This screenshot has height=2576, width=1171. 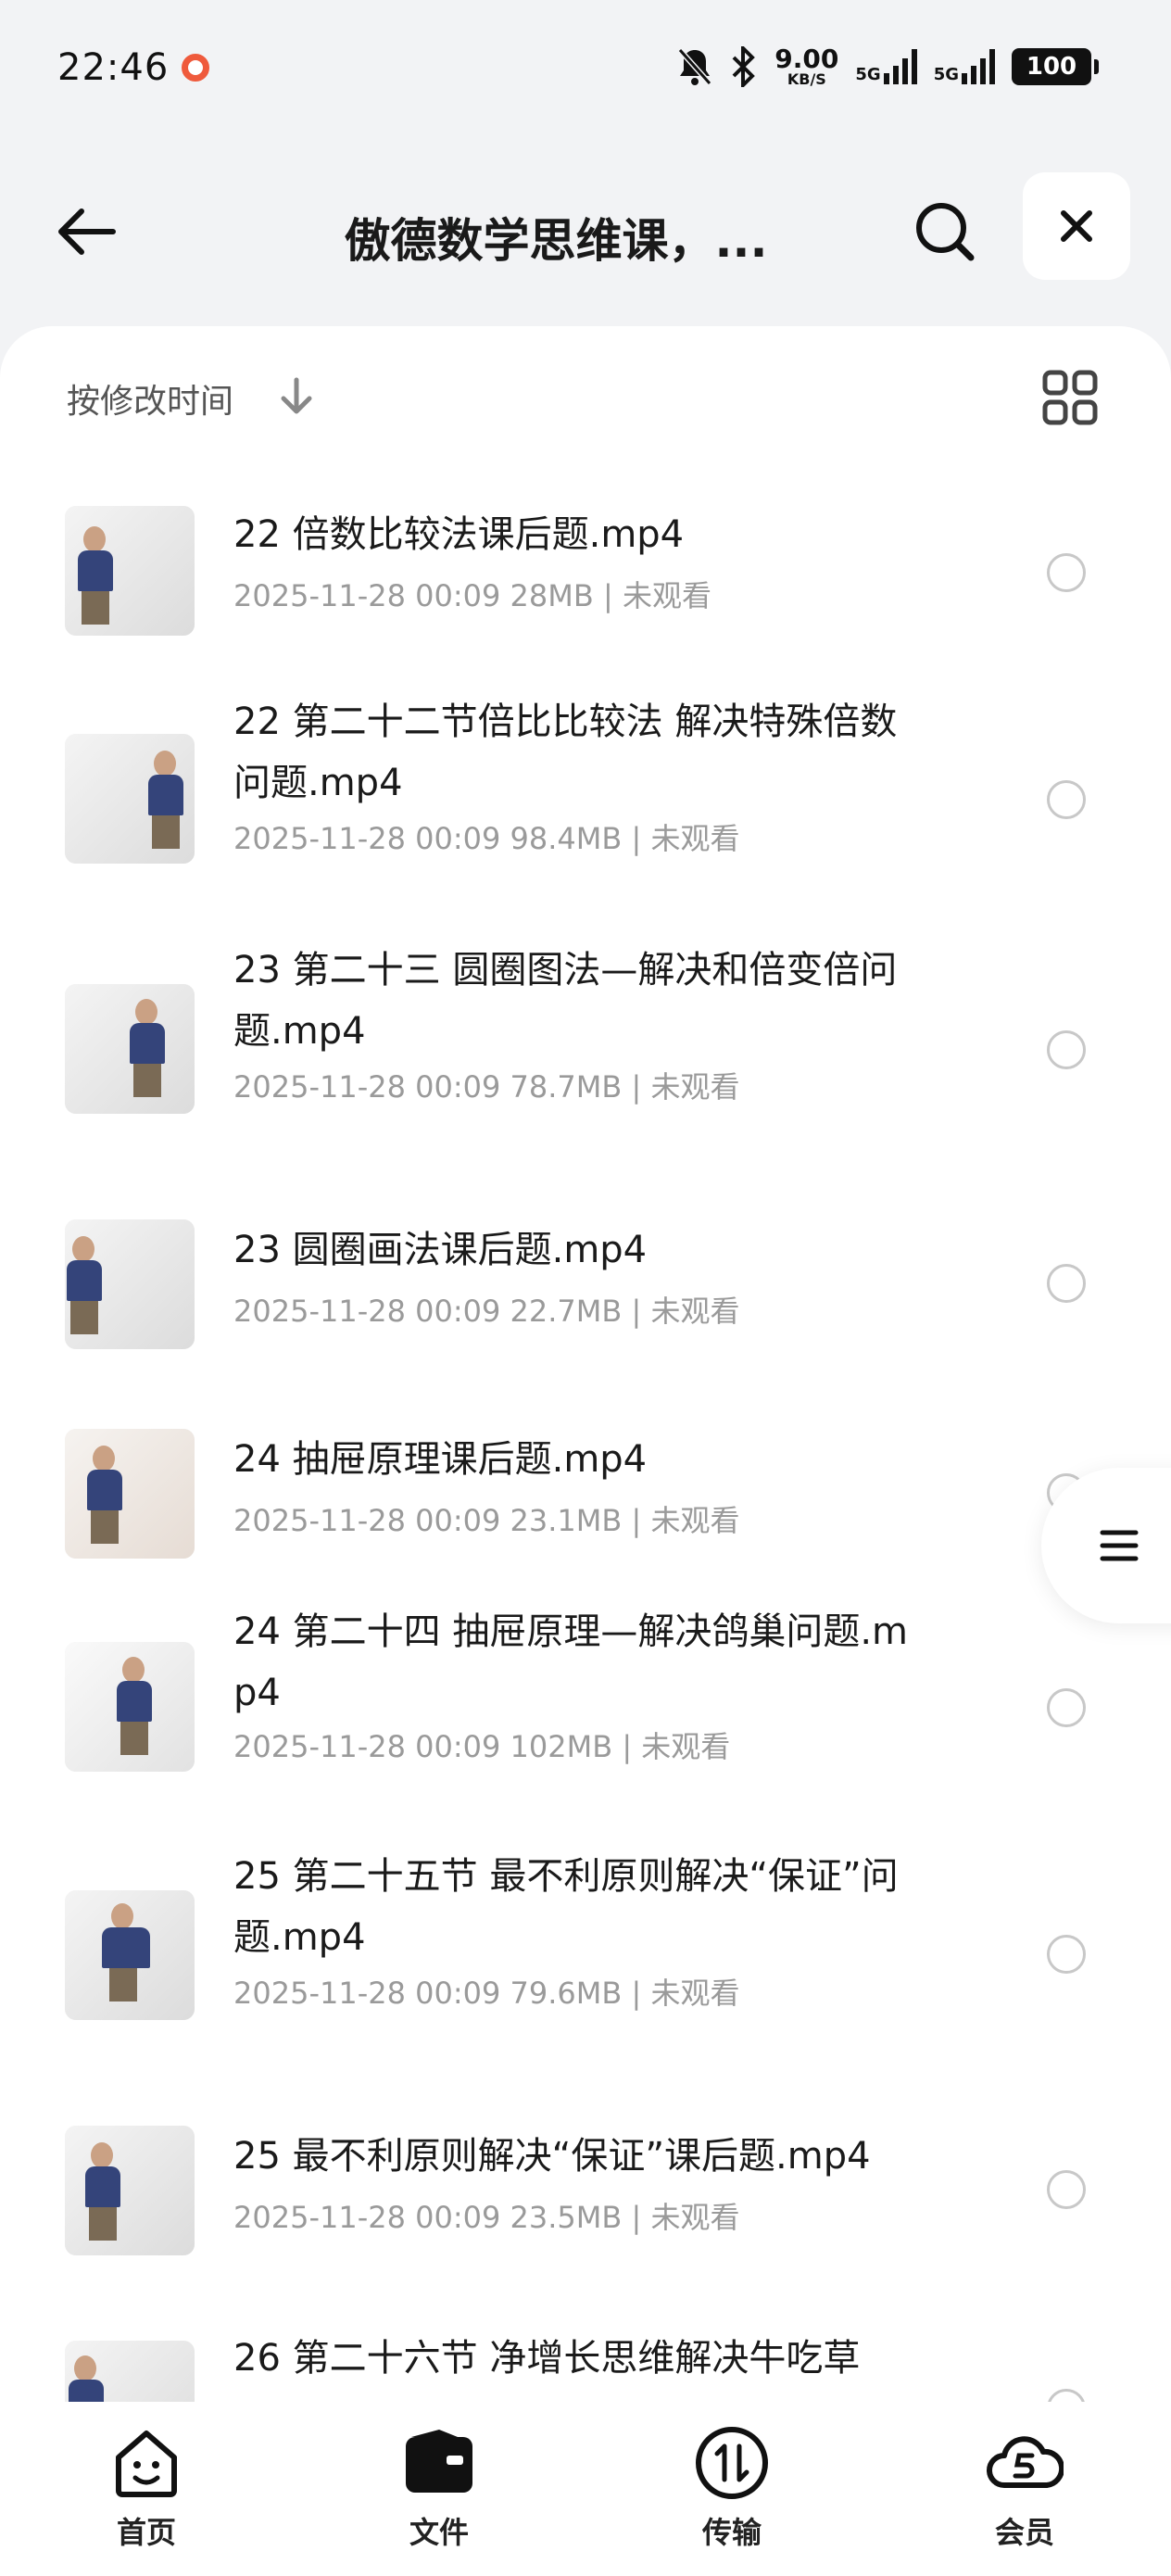 I want to click on file-meta: 2025-11-28 00:09 102MB | 未观看, so click(x=482, y=1745).